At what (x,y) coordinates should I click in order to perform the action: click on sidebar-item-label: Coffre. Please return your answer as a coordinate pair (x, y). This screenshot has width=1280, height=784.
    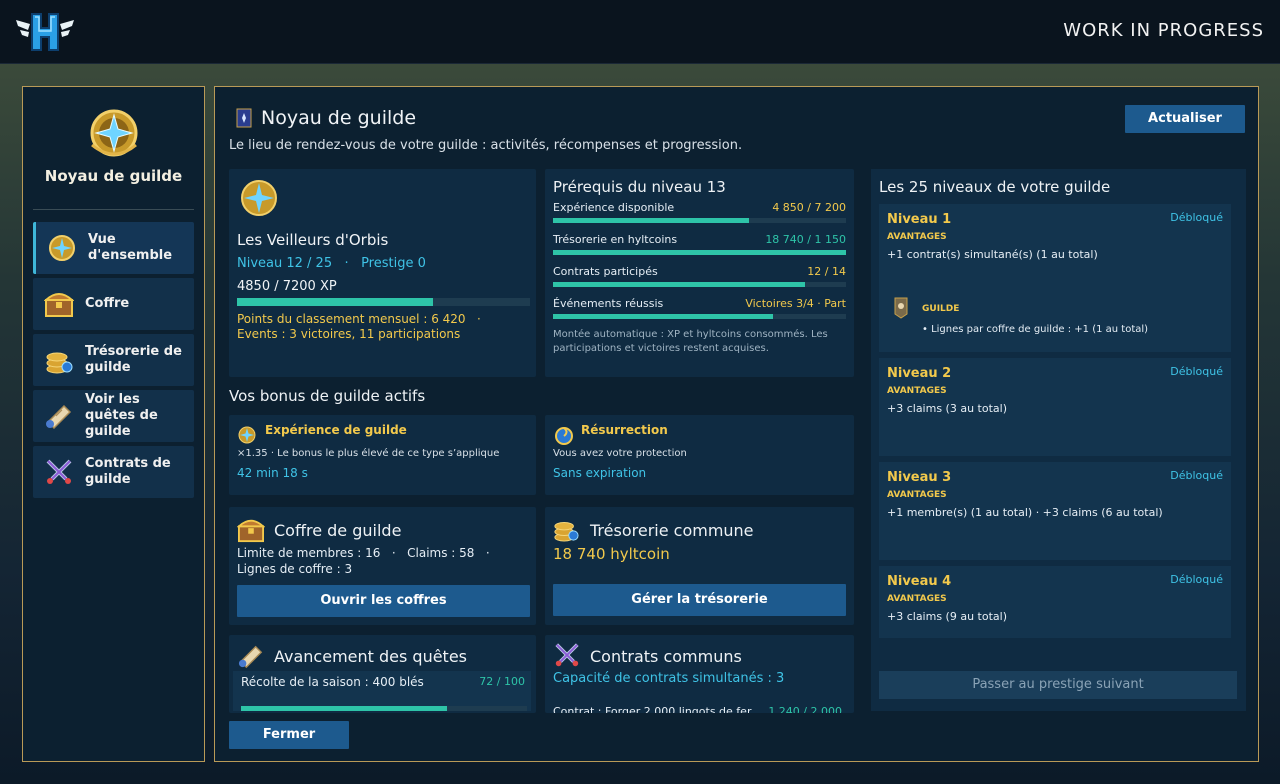
    Looking at the image, I should click on (107, 303).